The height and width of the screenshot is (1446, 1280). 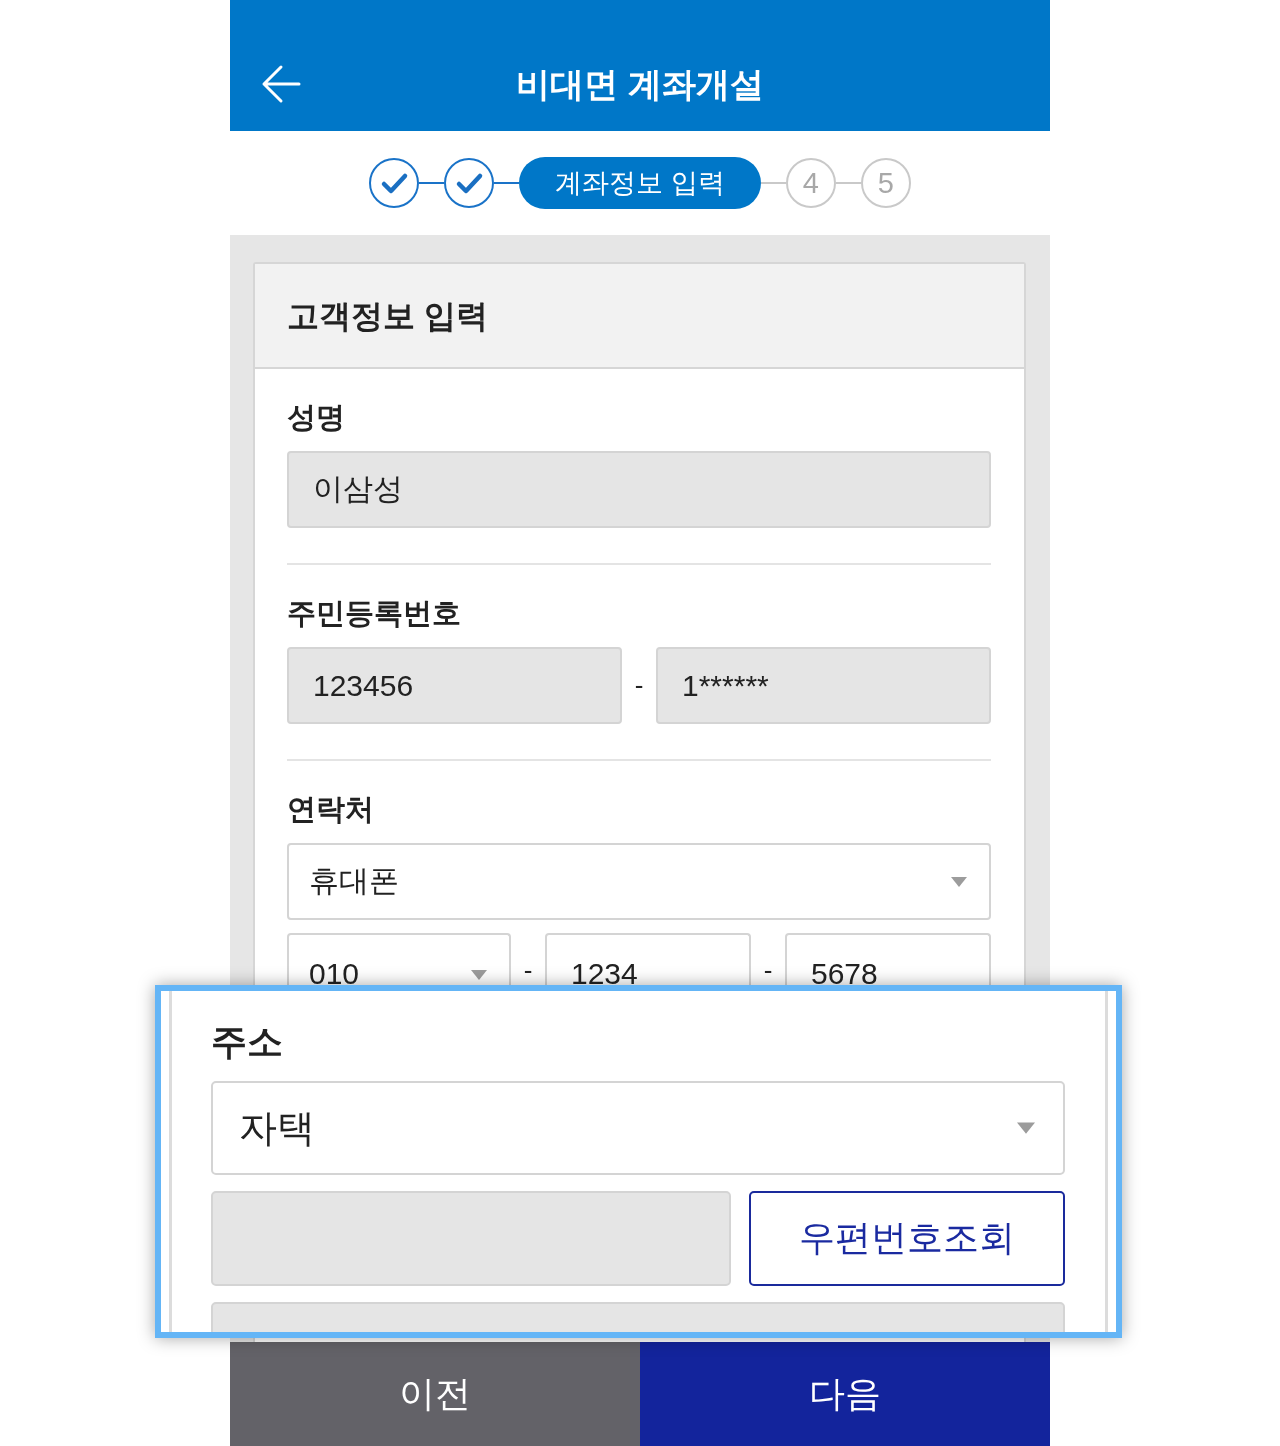 I want to click on field-label: 주민등록번호, so click(x=374, y=613).